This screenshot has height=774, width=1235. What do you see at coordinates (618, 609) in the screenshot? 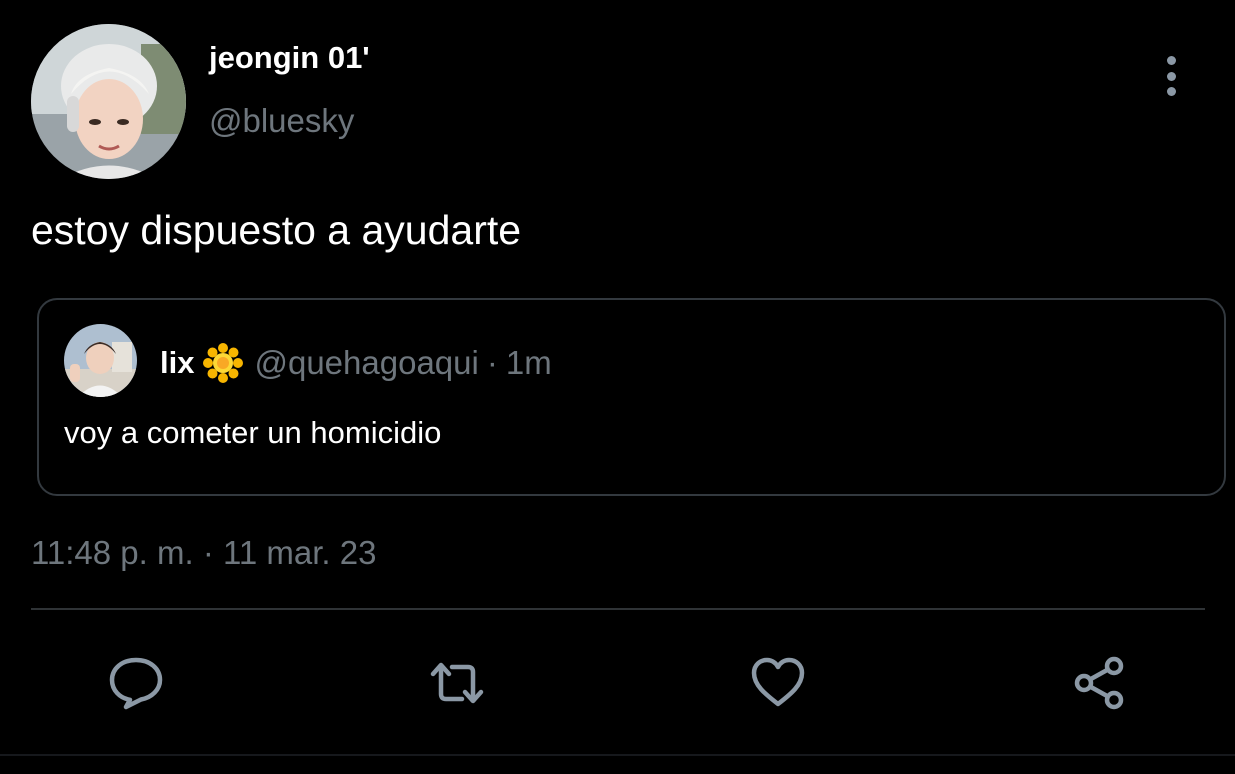
I see `divider` at bounding box center [618, 609].